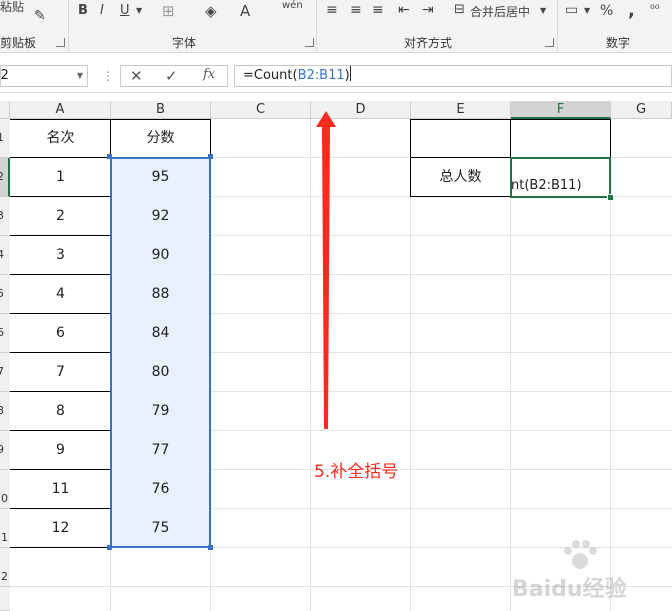 Image resolution: width=672 pixels, height=611 pixels. I want to click on comma-button: ,, so click(631, 10).